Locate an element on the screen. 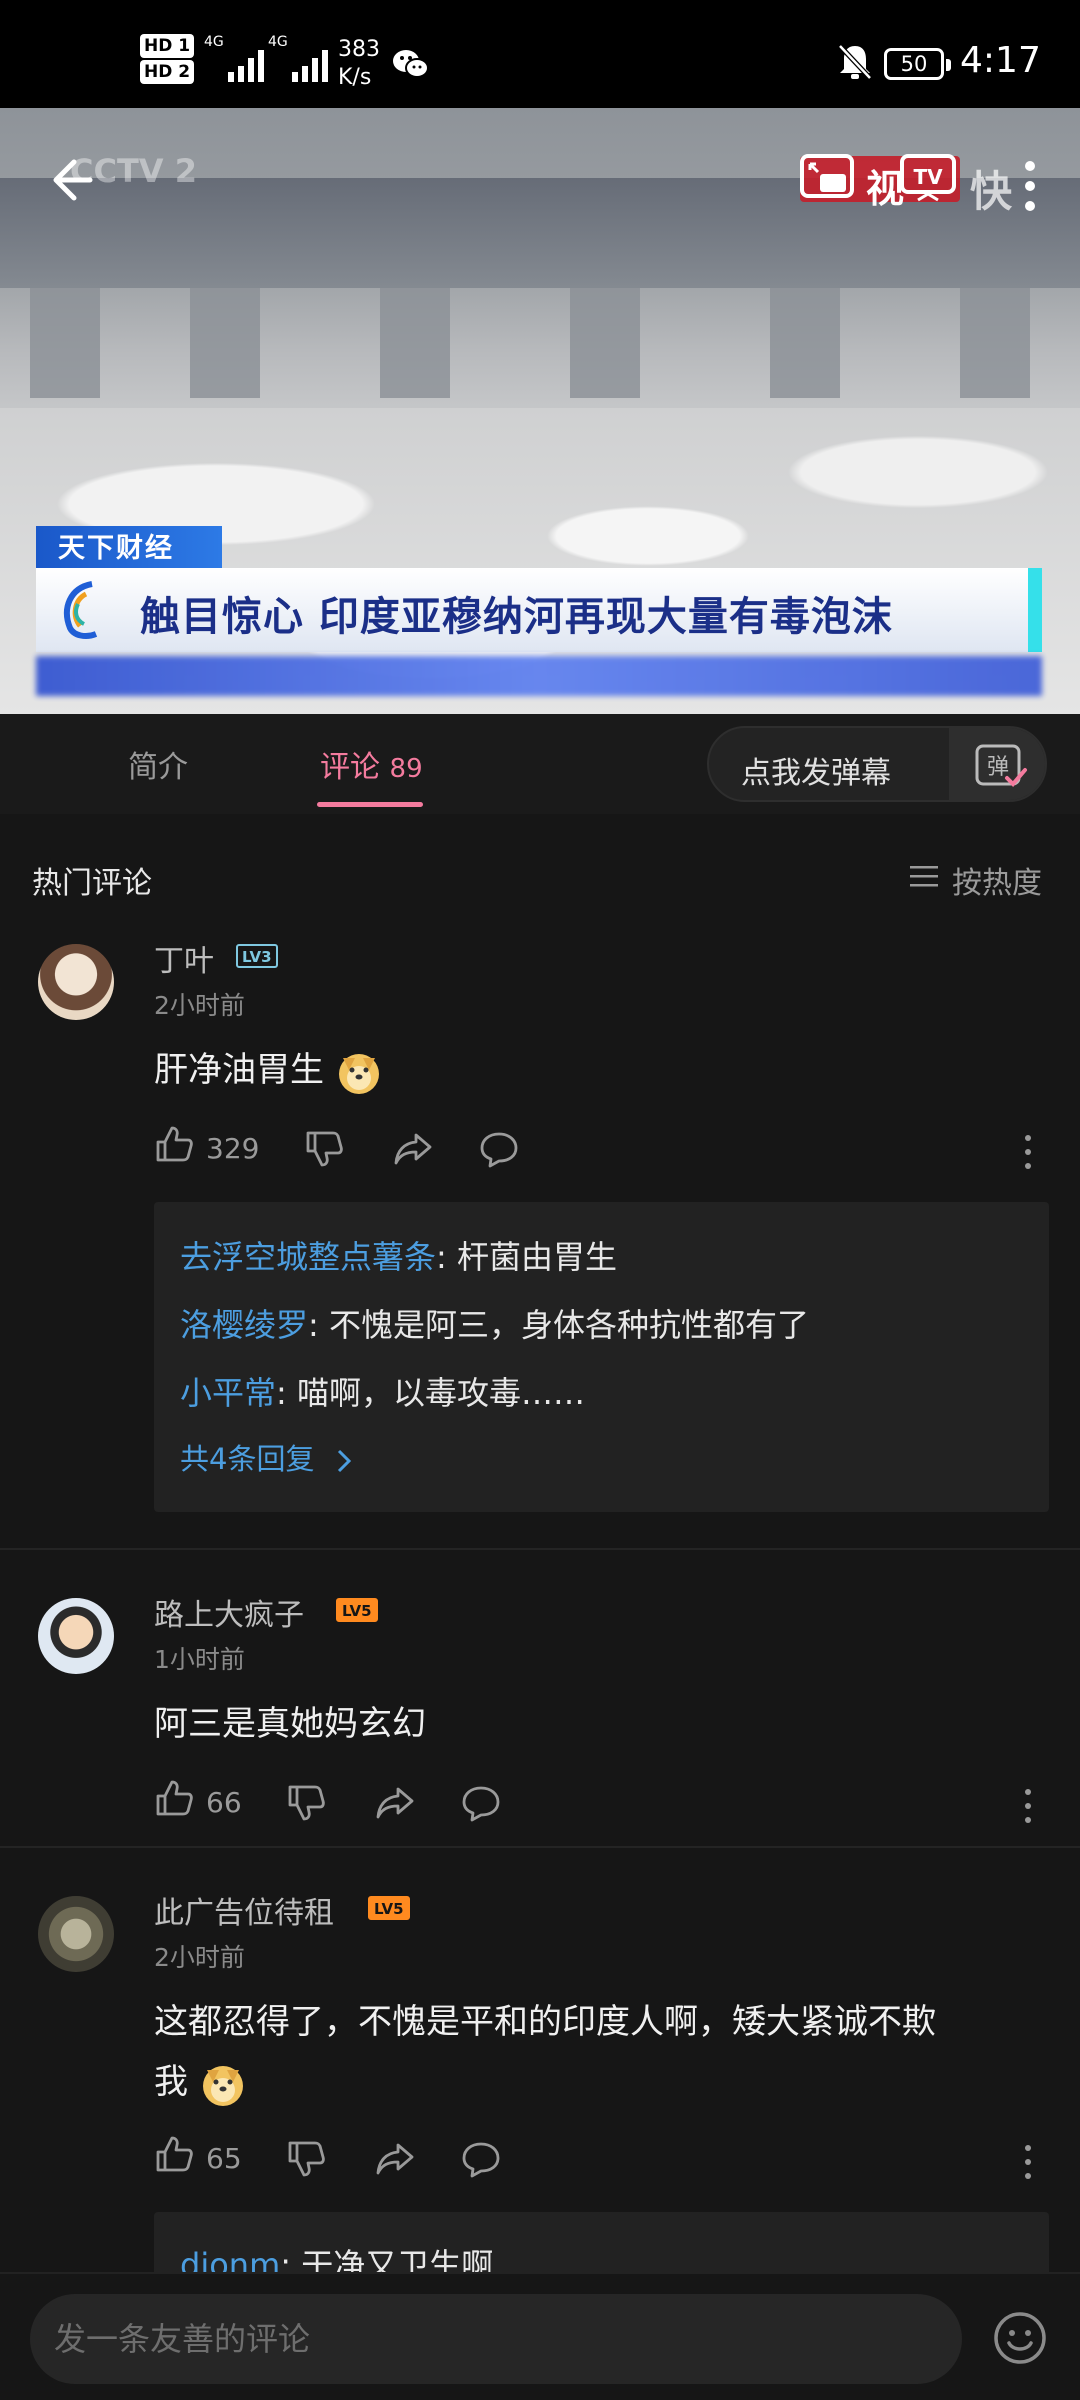  smiley-icon is located at coordinates (1020, 2338).